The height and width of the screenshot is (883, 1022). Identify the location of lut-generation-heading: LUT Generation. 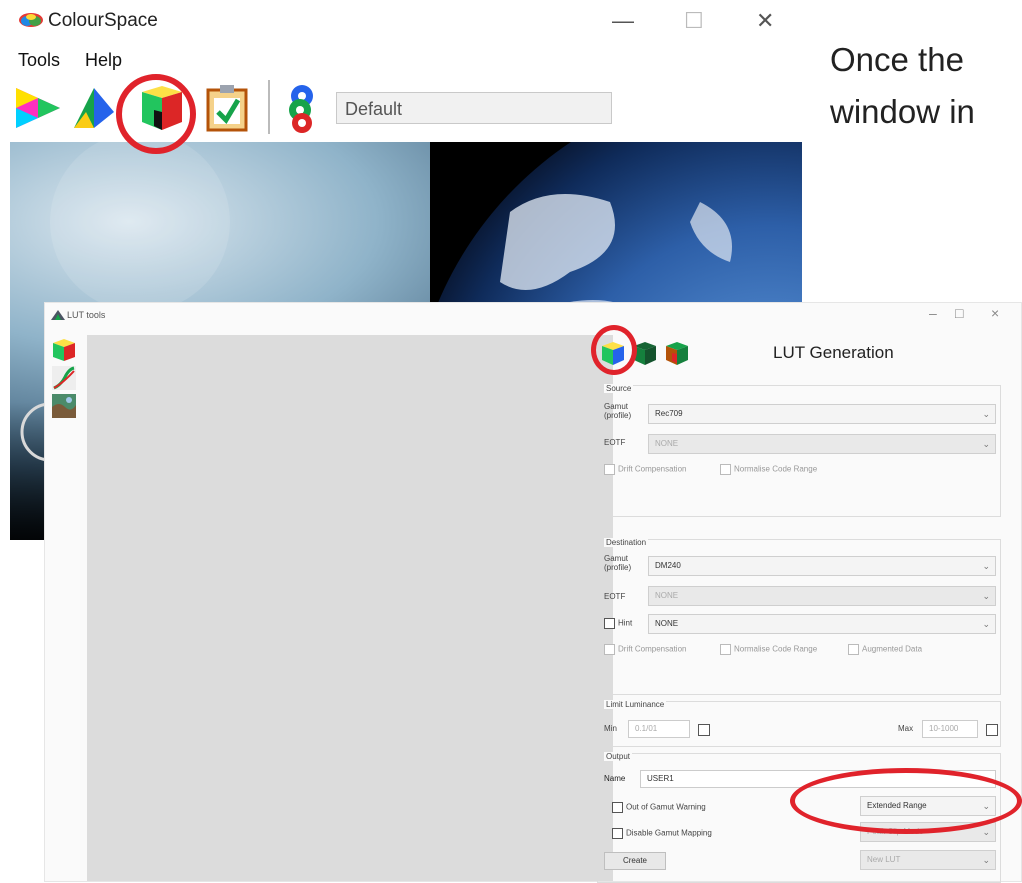
(833, 352).